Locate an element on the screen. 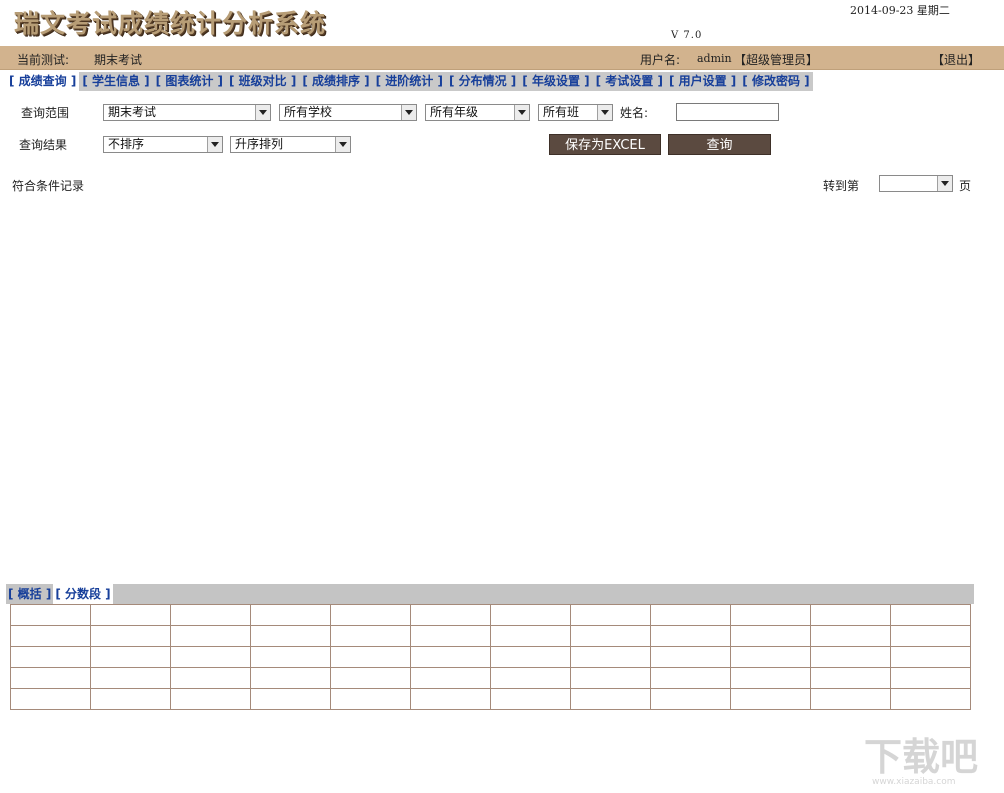 The image size is (1004, 793). tab-0: [ 成绩查询 ] is located at coordinates (43, 81).